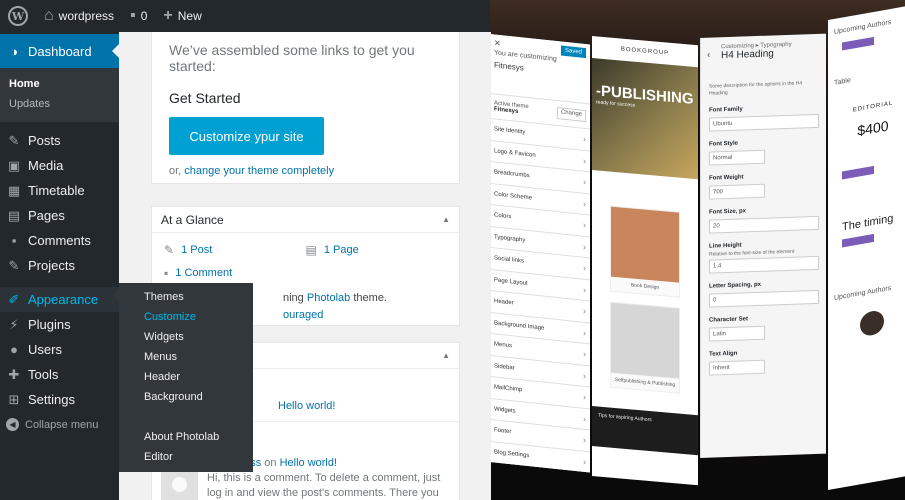 The height and width of the screenshot is (500, 905). I want to click on pages-icon: ▤, so click(14, 215).